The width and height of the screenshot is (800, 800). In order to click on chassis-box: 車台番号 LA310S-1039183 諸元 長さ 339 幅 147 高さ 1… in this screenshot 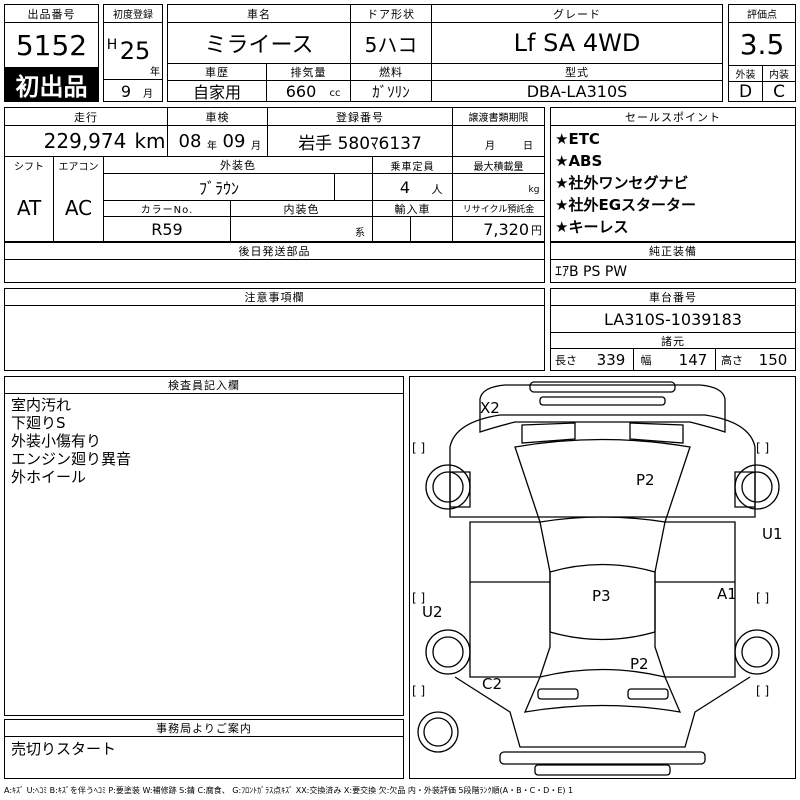, I will do `click(673, 329)`.